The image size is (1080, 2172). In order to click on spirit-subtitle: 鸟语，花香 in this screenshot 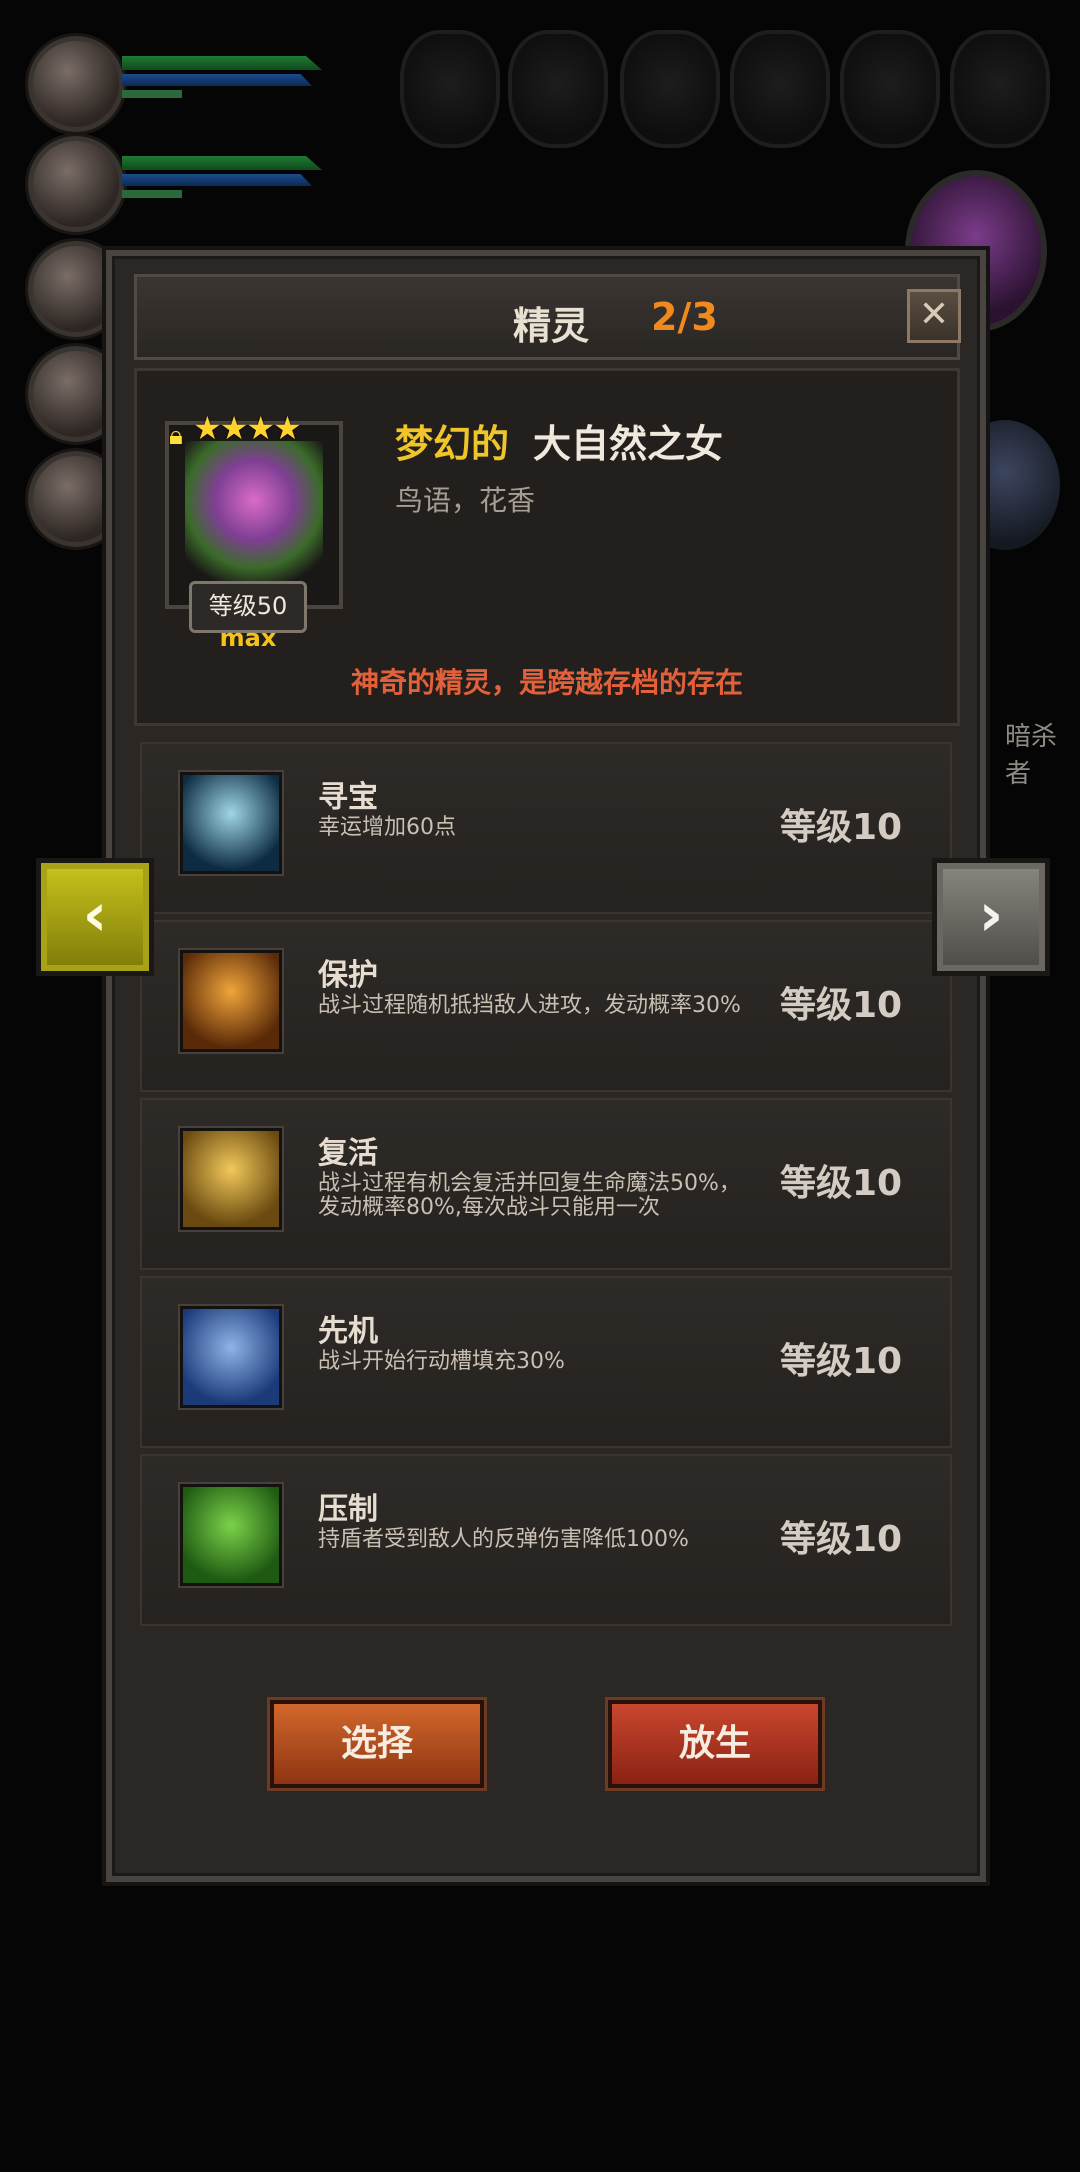, I will do `click(465, 500)`.